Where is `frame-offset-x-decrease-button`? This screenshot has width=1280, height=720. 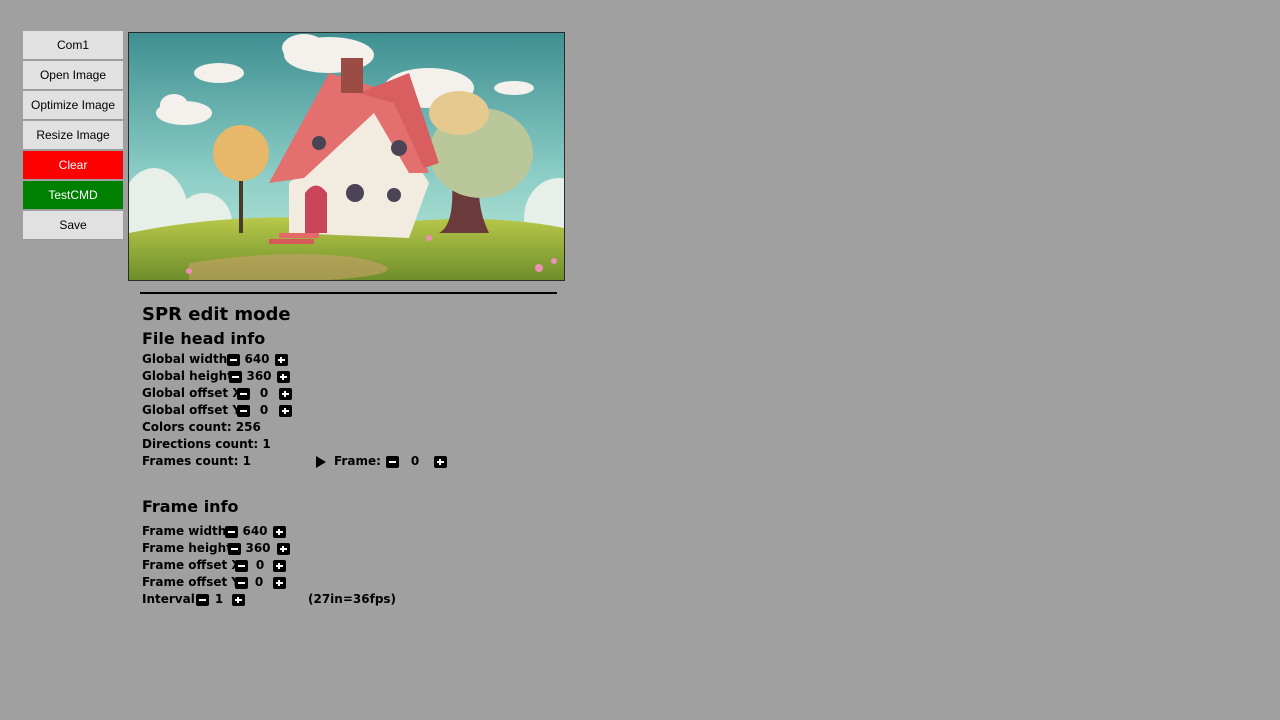
frame-offset-x-decrease-button is located at coordinates (241, 566).